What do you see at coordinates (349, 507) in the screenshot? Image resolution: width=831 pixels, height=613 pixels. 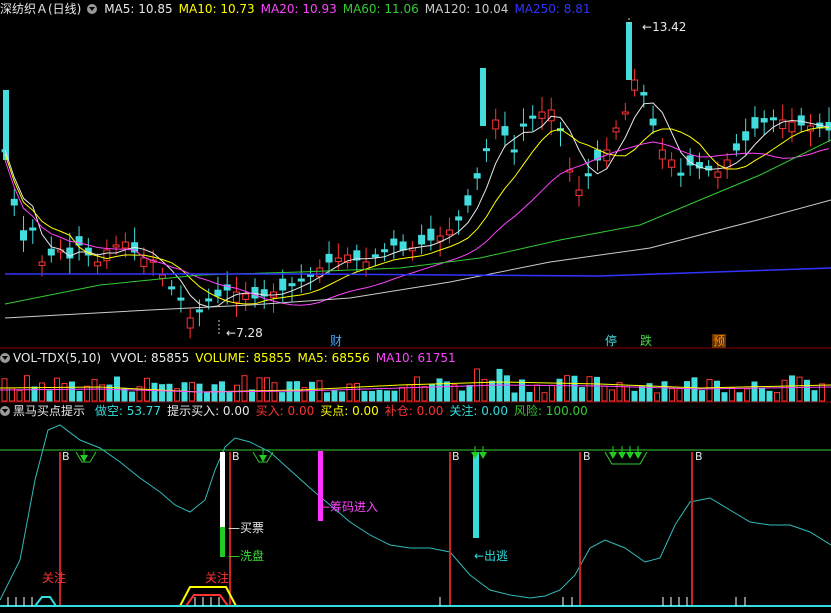 I see `chips-in-label: ←筹码进入` at bounding box center [349, 507].